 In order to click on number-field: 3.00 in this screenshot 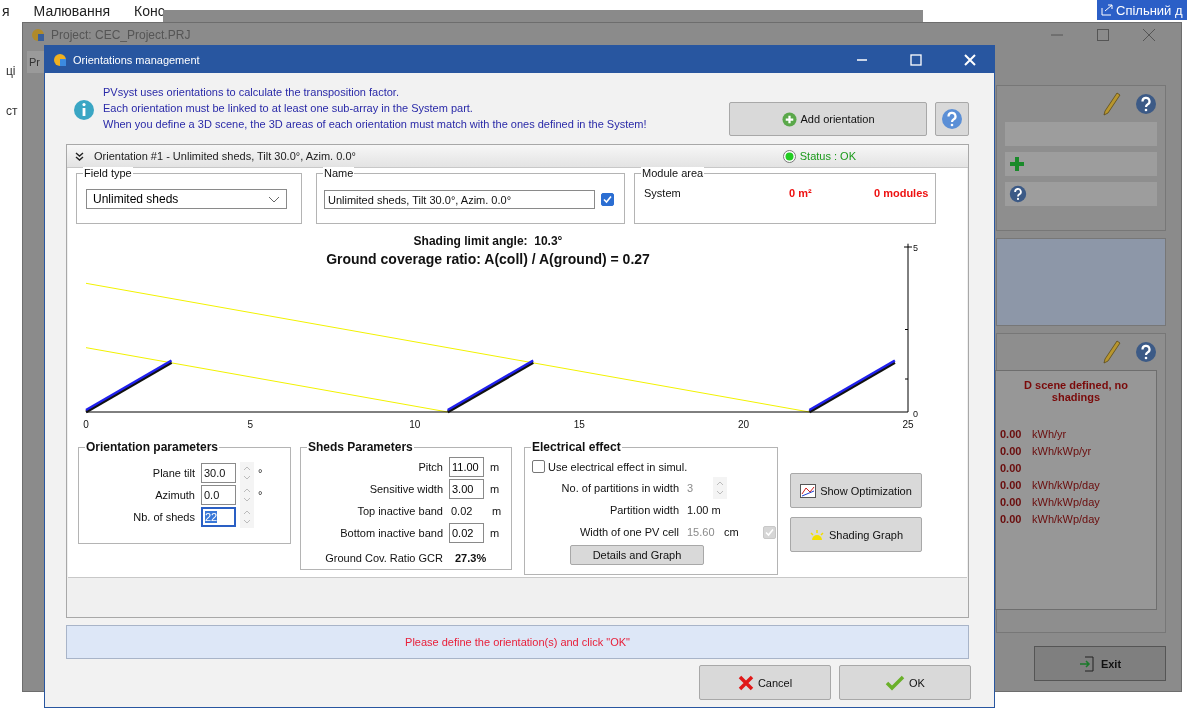, I will do `click(466, 489)`.